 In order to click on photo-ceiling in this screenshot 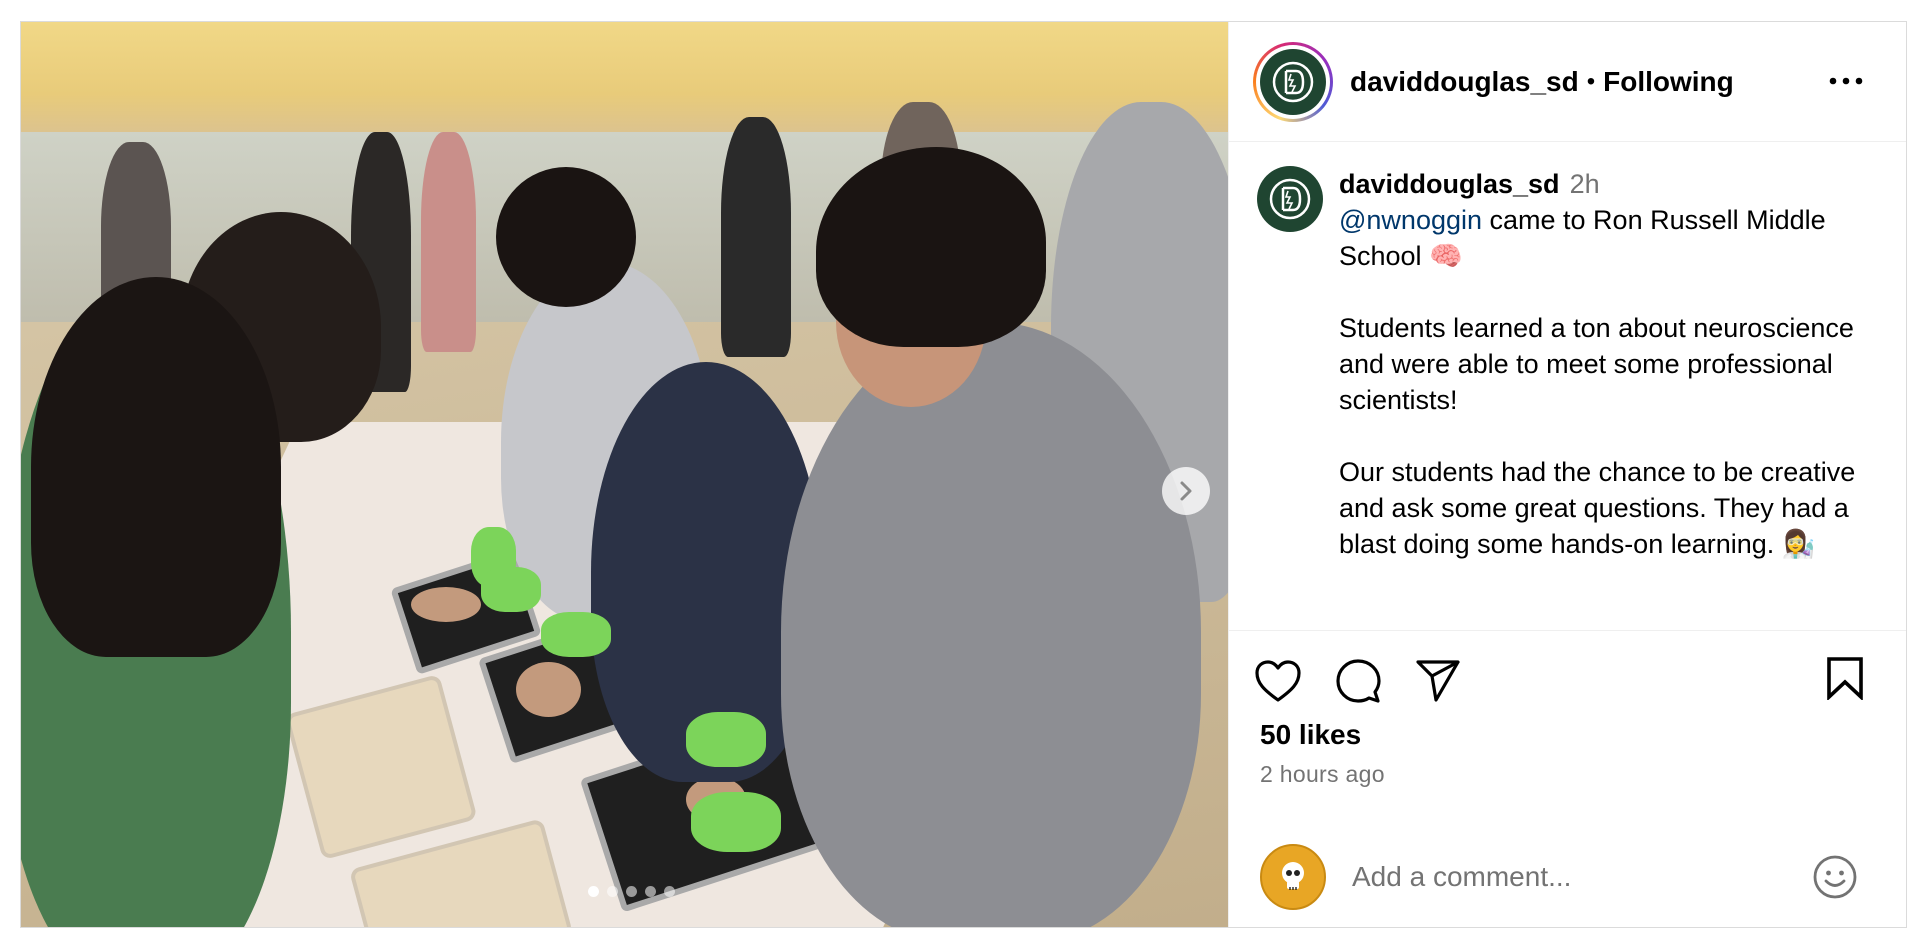, I will do `click(624, 82)`.